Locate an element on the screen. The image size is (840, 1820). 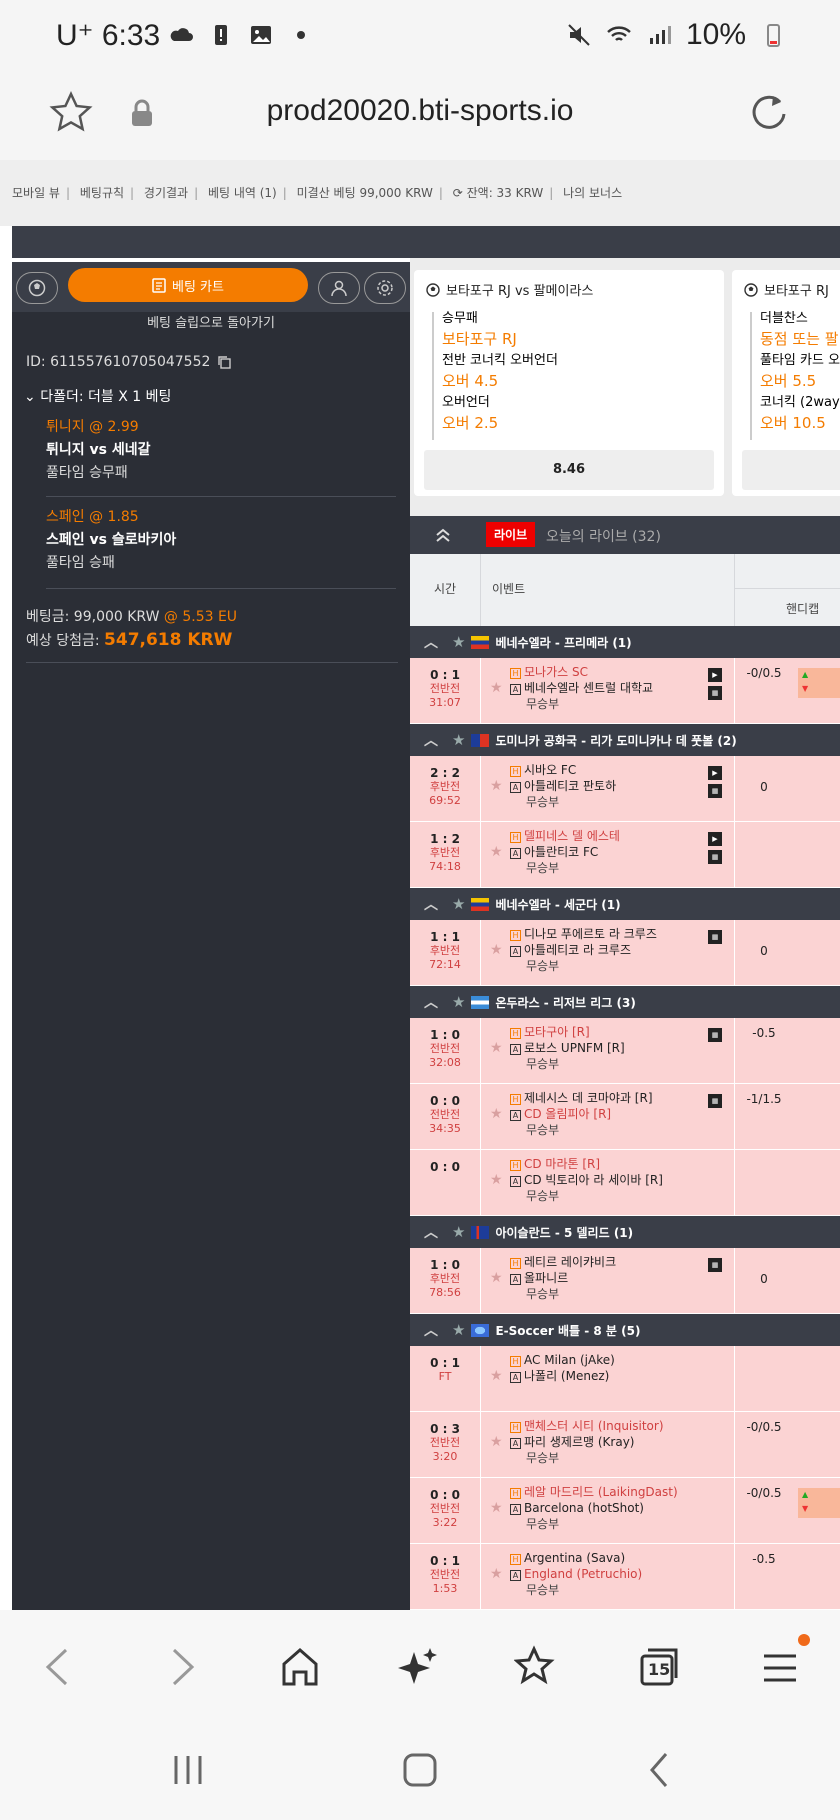
home-icon is located at coordinates (300, 1667).